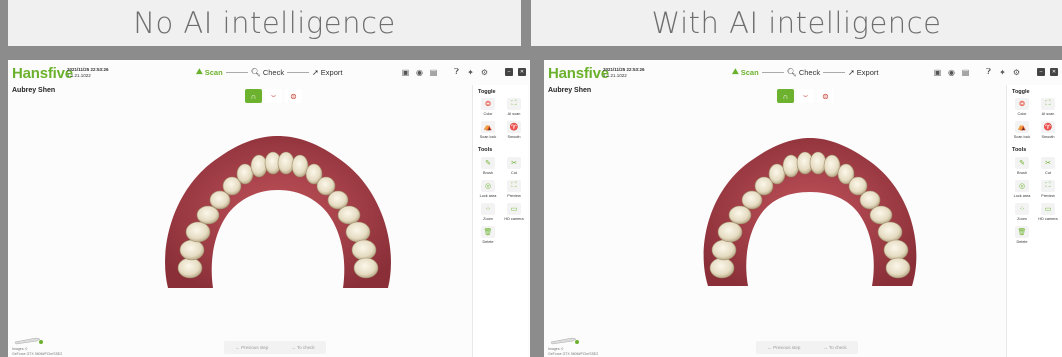  I want to click on lock-area-icon: ◎, so click(1022, 186).